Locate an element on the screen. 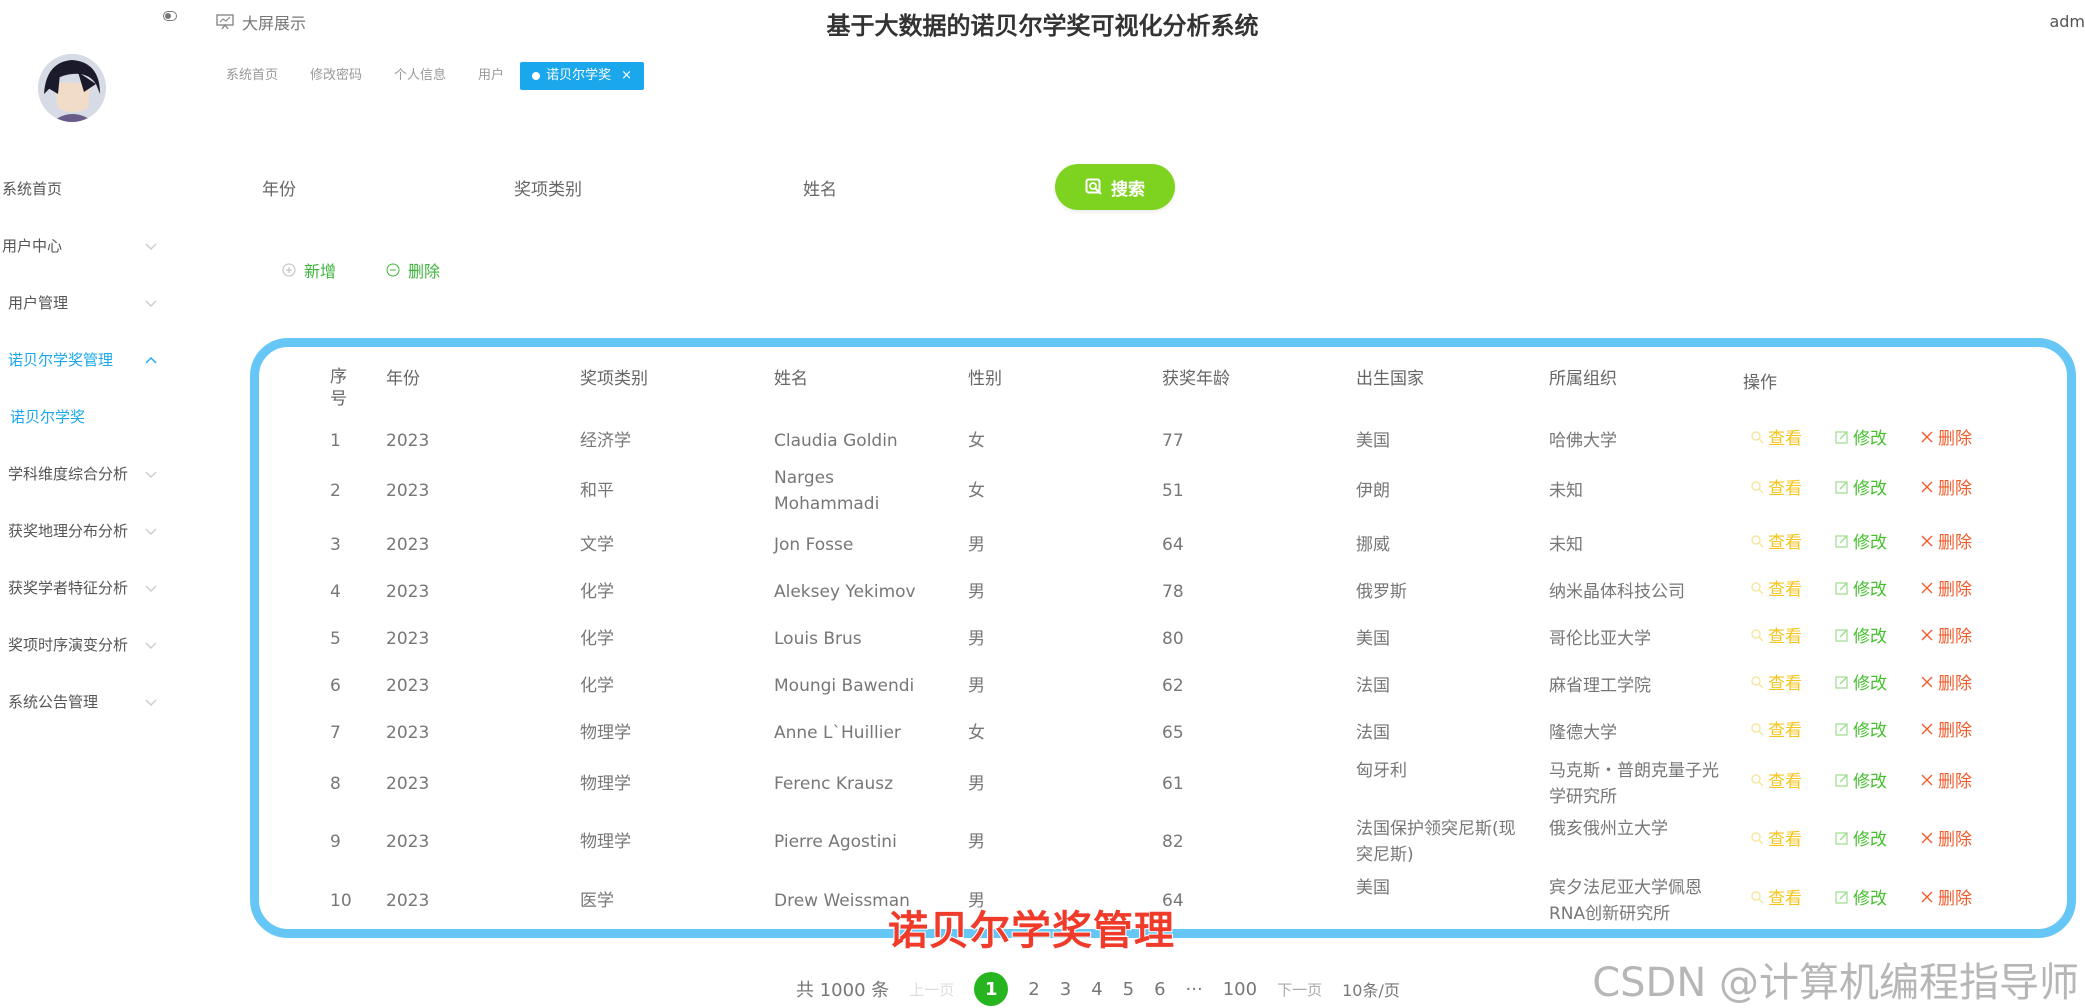 The width and height of the screenshot is (2085, 1008). add-button: 新增 is located at coordinates (309, 270).